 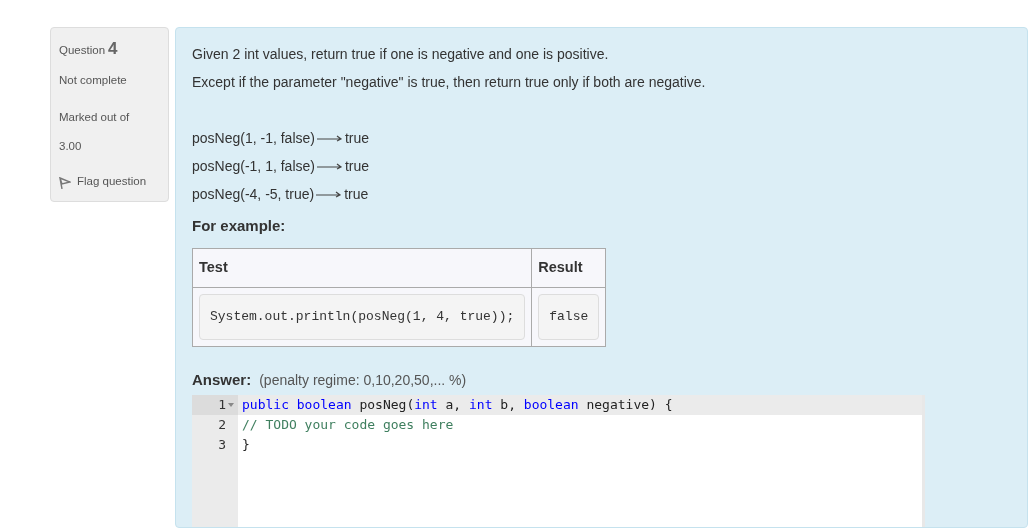 I want to click on line-number: 1, so click(x=222, y=405).